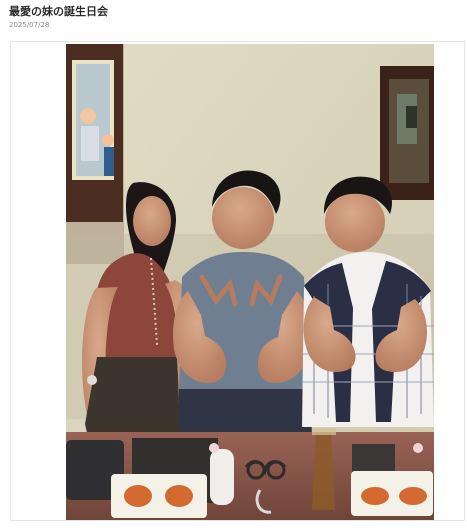 This screenshot has width=467, height=530. I want to click on post-title: 最愛の妹の誕生日会, so click(58, 11).